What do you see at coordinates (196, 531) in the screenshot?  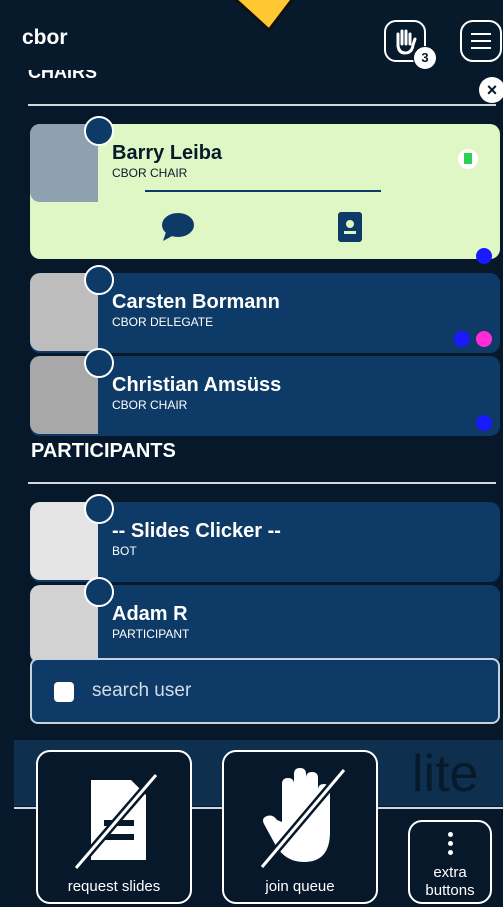 I see `member-name: -- Slides Clicker --` at bounding box center [196, 531].